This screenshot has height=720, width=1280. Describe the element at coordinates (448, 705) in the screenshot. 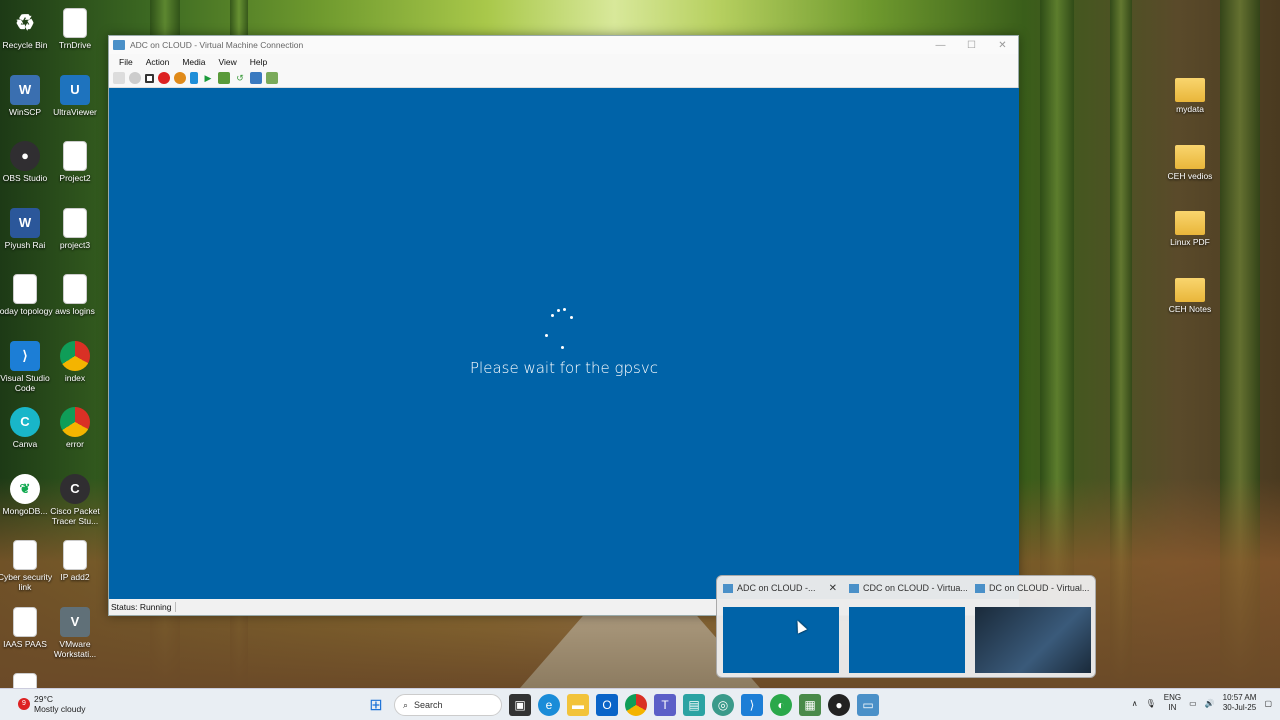

I see `taskbar-search: ⌕ Search` at that location.